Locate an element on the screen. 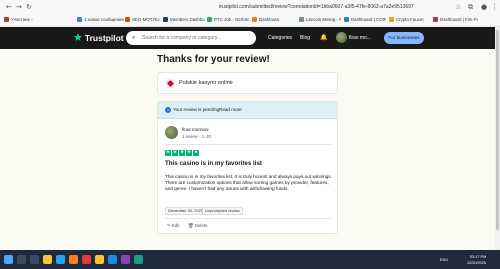  search-icon: ⌕ is located at coordinates (134, 37).